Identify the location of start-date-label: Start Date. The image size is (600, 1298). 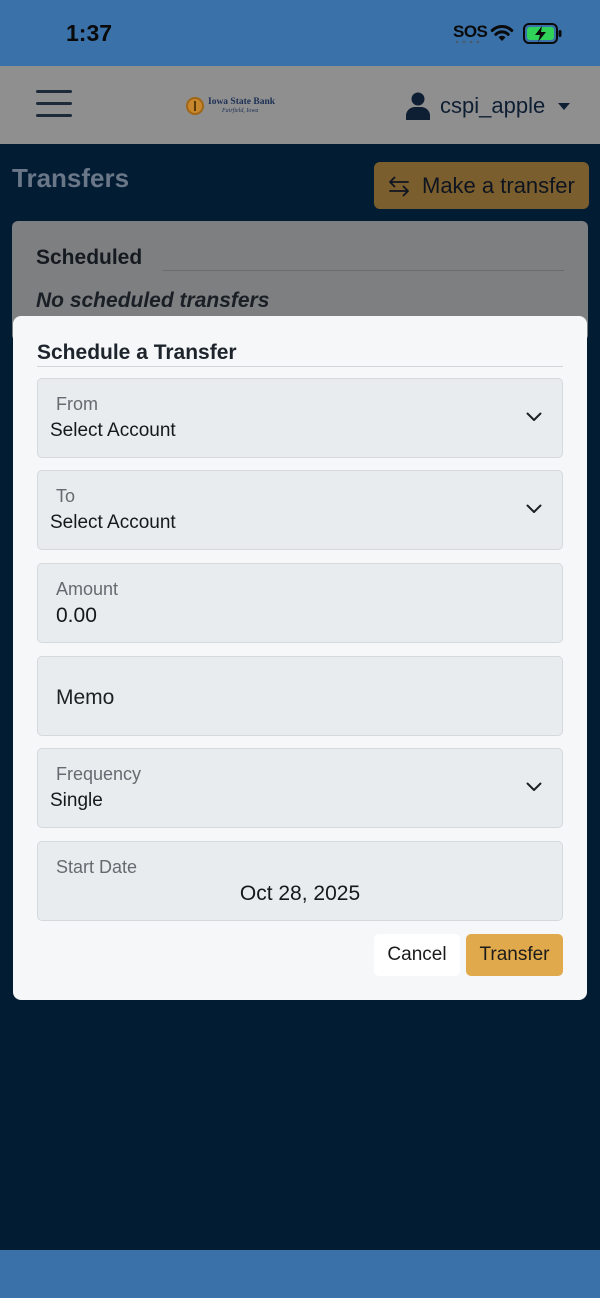
(97, 867).